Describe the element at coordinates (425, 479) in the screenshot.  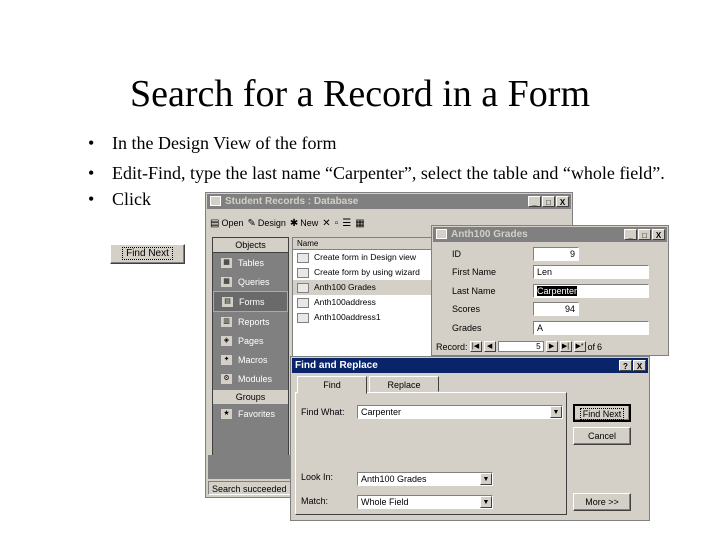
I see `look-in-select: Anth100 Grades ▼` at that location.